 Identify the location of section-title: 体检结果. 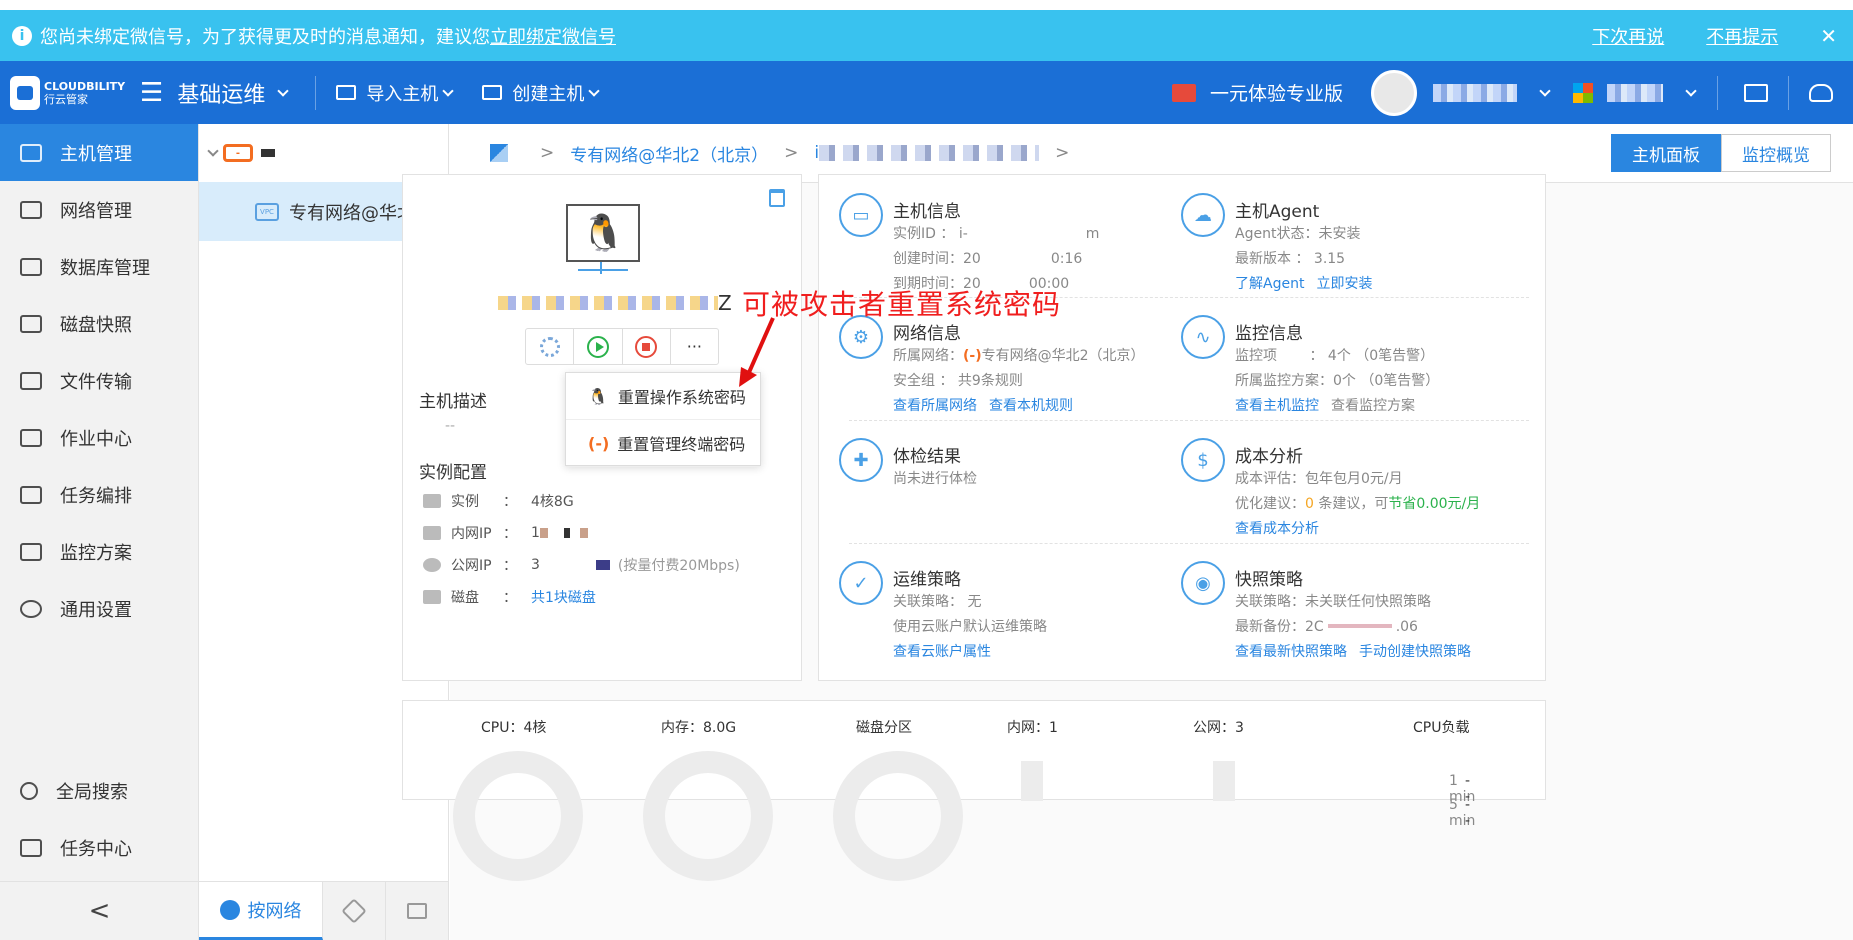
(927, 457).